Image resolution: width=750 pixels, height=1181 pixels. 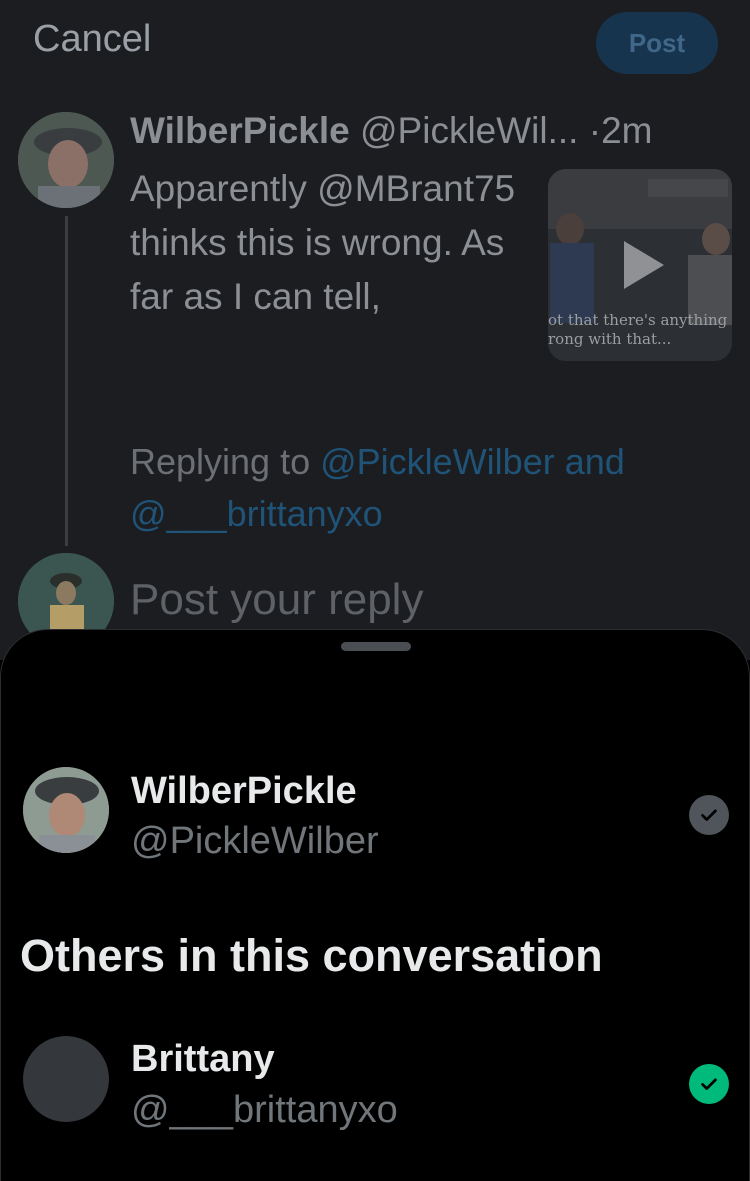 I want to click on tweet-author-avatar, so click(x=66, y=160).